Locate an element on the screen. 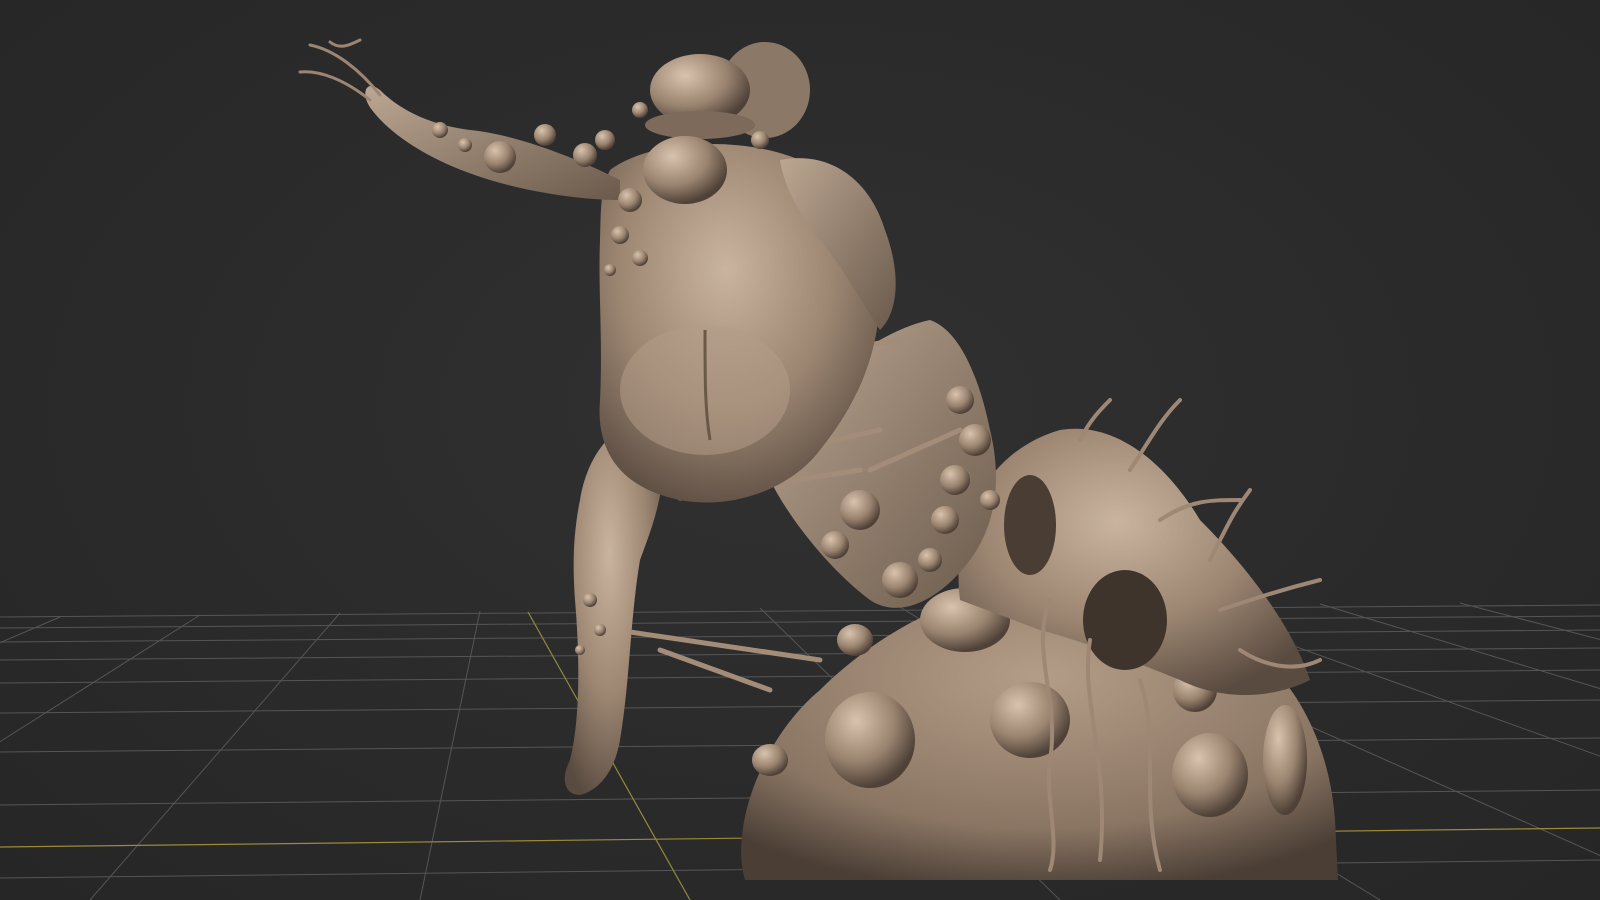 The height and width of the screenshot is (900, 1600). maw-opening-upper is located at coordinates (1030, 525).